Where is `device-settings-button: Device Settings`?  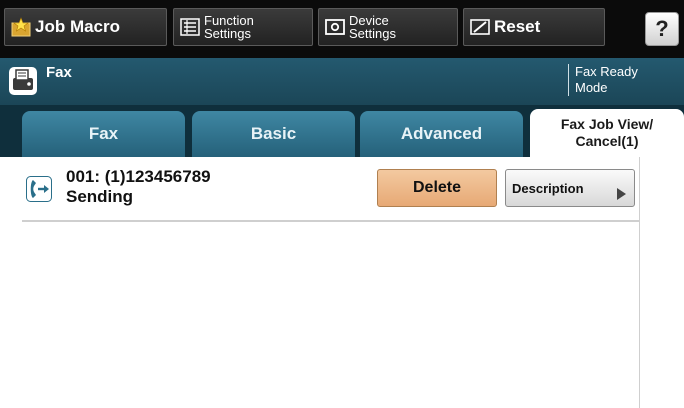
device-settings-button: Device Settings is located at coordinates (388, 27).